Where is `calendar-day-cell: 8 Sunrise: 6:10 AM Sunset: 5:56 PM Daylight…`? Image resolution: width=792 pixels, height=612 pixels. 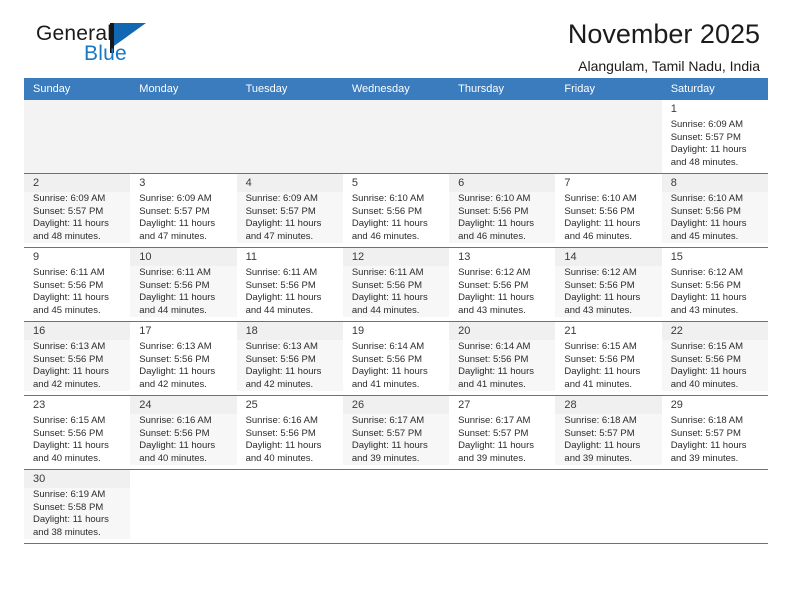
calendar-day-cell: 8 Sunrise: 6:10 AM Sunset: 5:56 PM Daylight… is located at coordinates (714, 210).